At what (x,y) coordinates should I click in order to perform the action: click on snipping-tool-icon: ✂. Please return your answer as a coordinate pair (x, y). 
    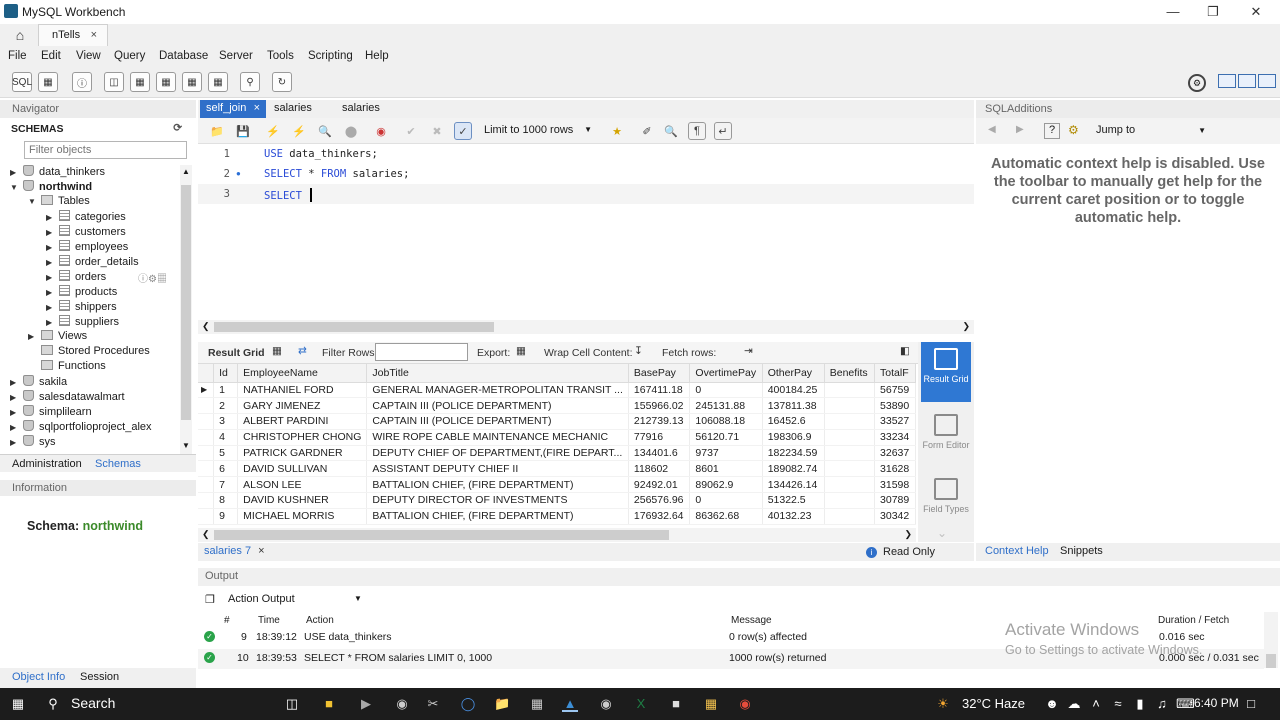
    Looking at the image, I should click on (433, 704).